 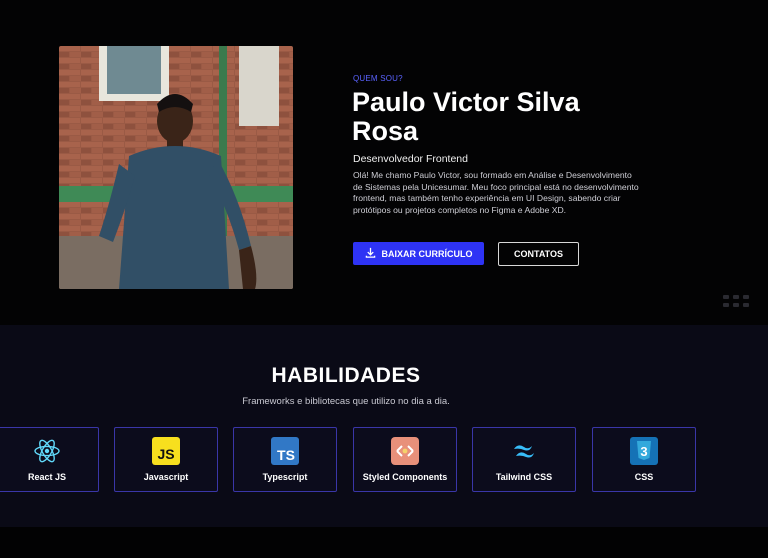 I want to click on skill-card-javascript: JS Javascript, so click(x=166, y=459).